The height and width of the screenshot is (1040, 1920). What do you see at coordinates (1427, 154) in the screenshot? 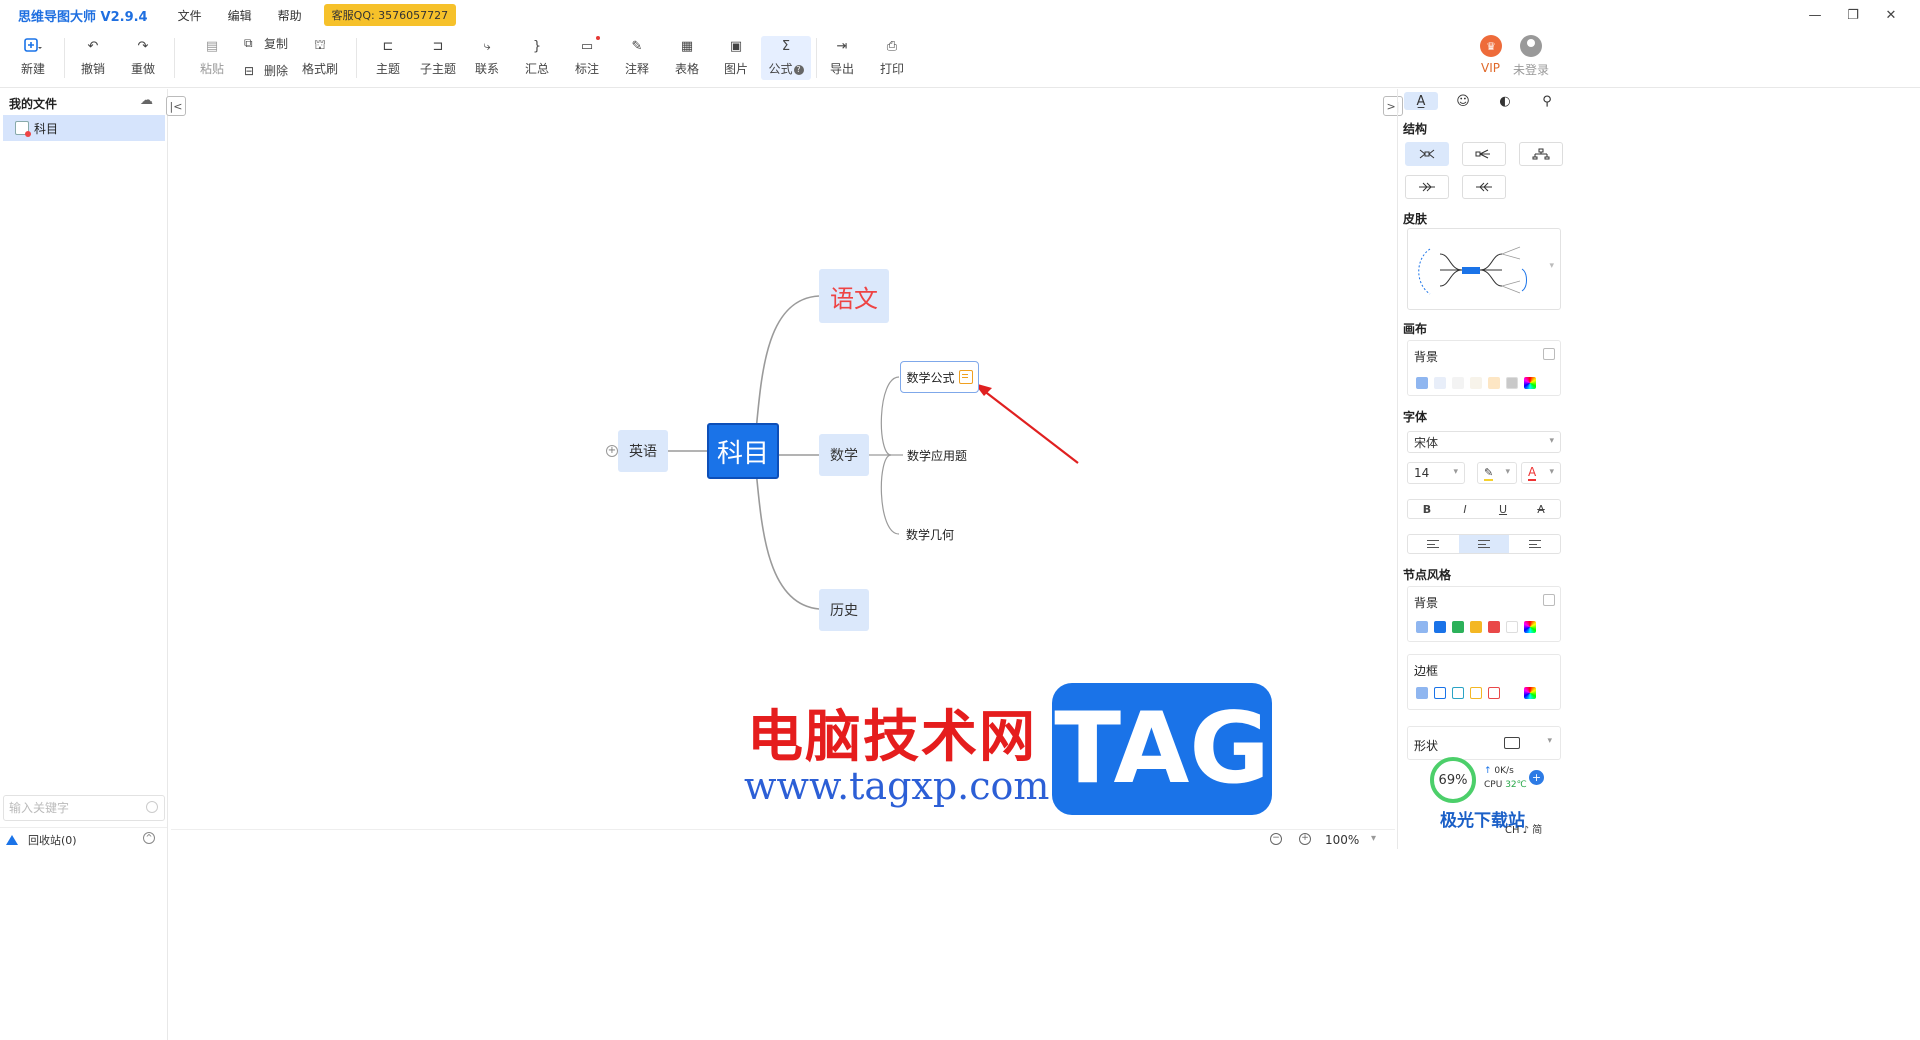
I see `structure-mindmap-button` at bounding box center [1427, 154].